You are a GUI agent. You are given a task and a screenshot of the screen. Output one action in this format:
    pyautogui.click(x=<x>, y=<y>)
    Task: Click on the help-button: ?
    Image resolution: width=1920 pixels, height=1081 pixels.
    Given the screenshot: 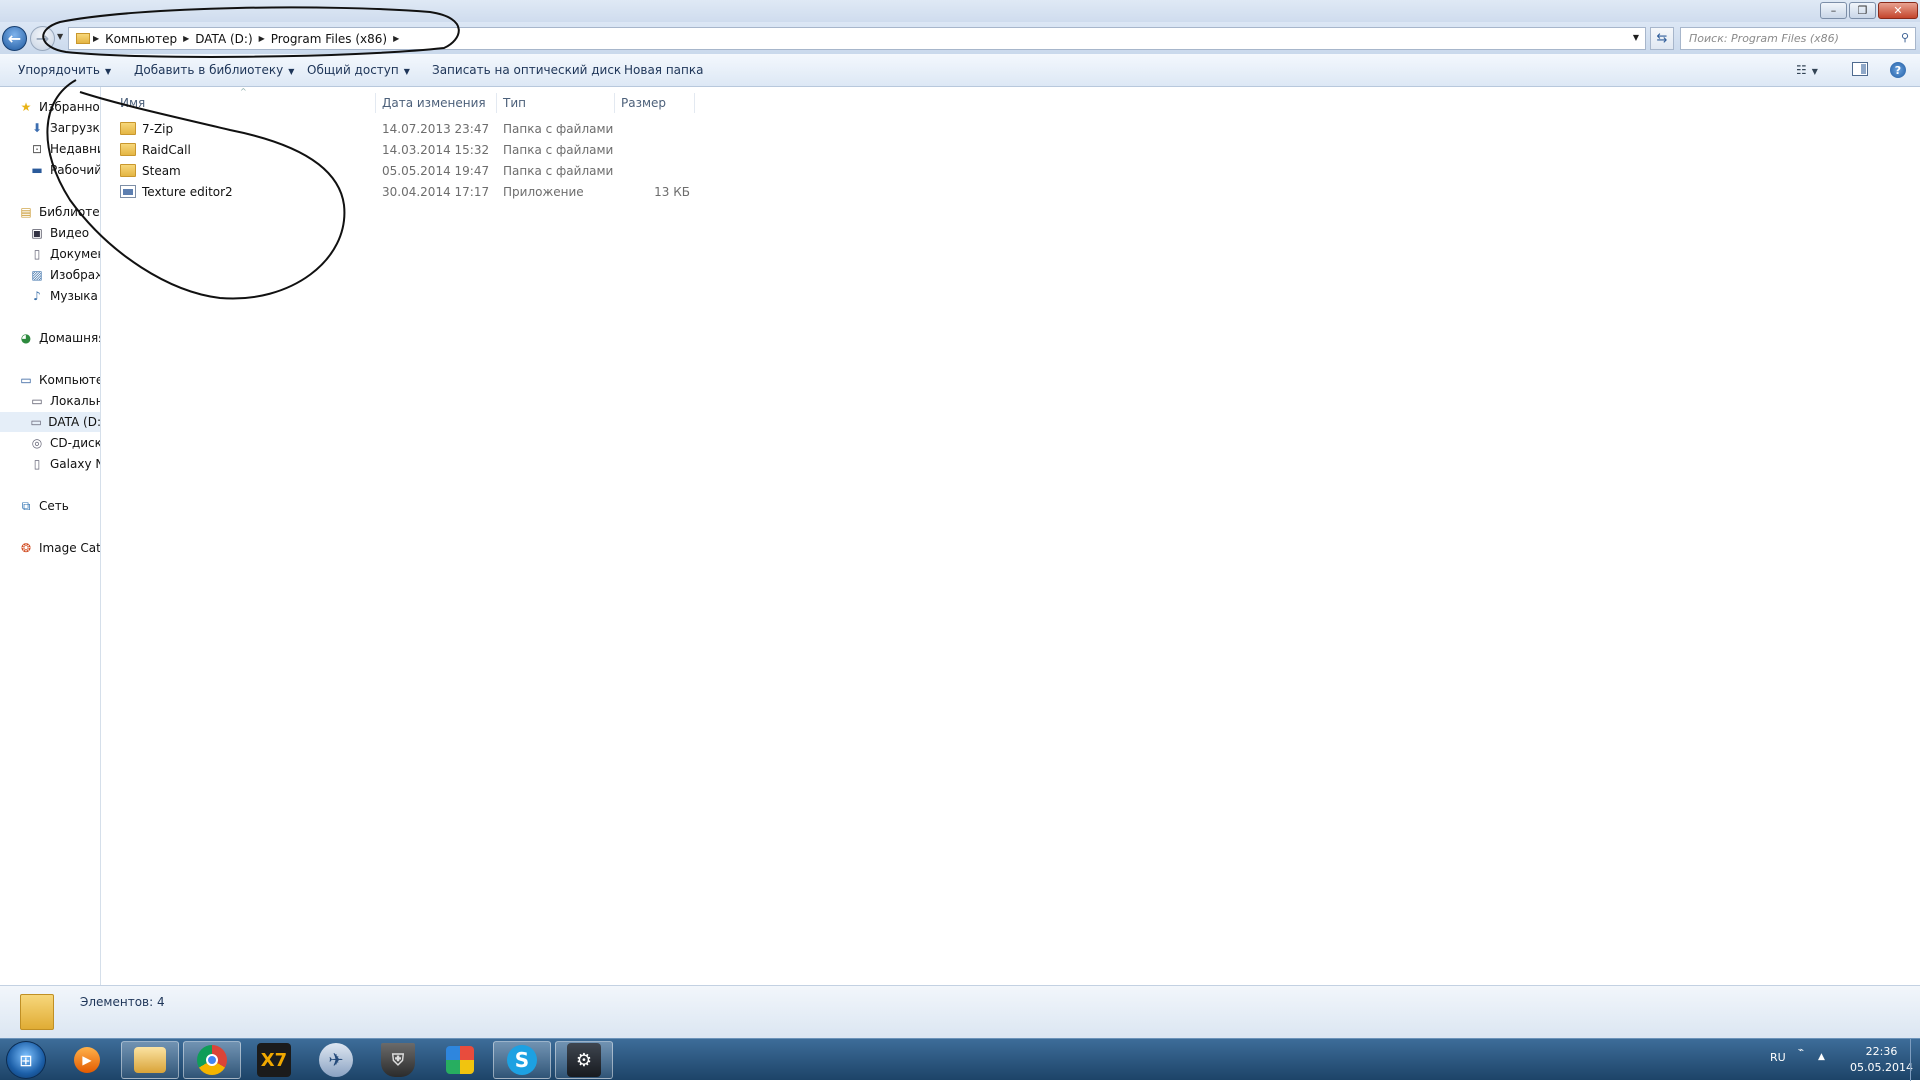 What is the action you would take?
    pyautogui.click(x=1898, y=70)
    